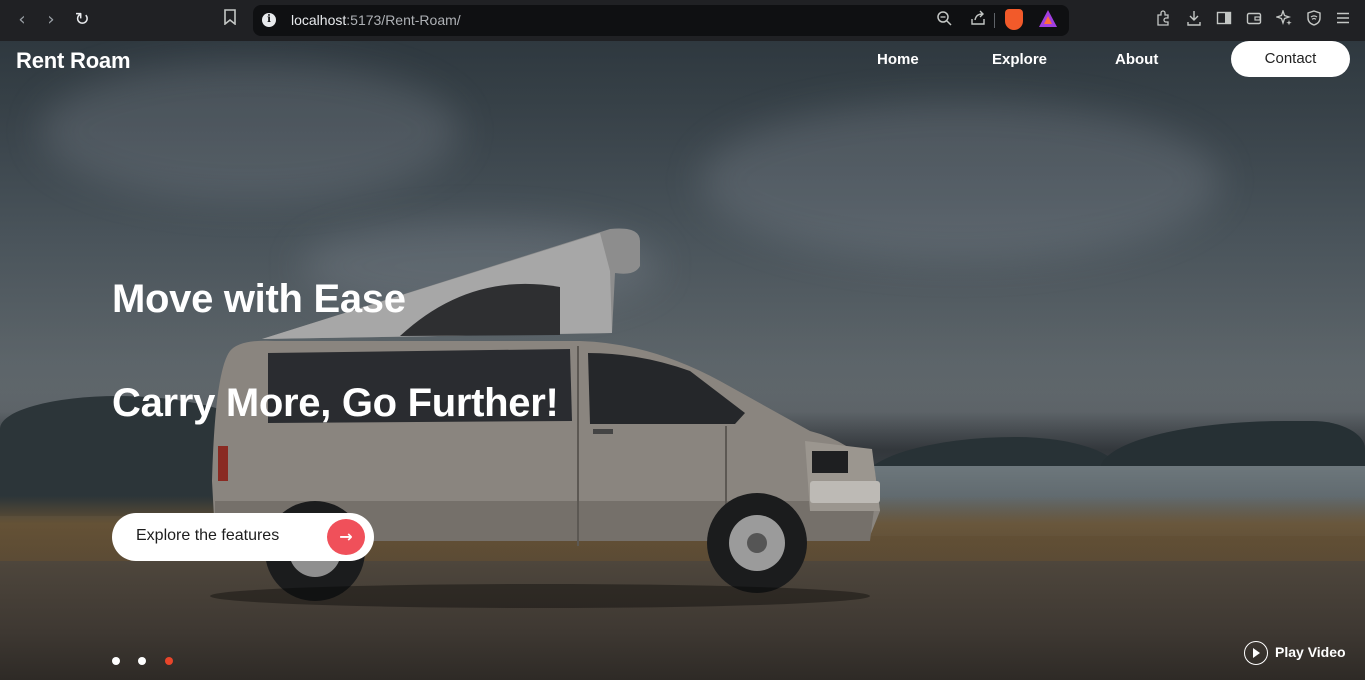  I want to click on back-icon: ‹, so click(22, 20).